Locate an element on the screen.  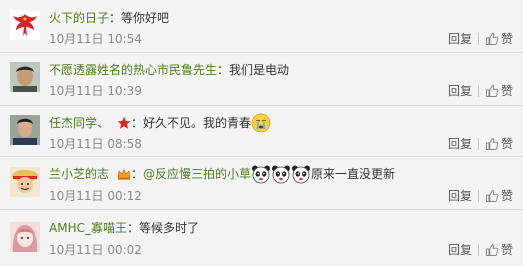
commenter-name: AMHC_寡喵王 is located at coordinates (88, 228).